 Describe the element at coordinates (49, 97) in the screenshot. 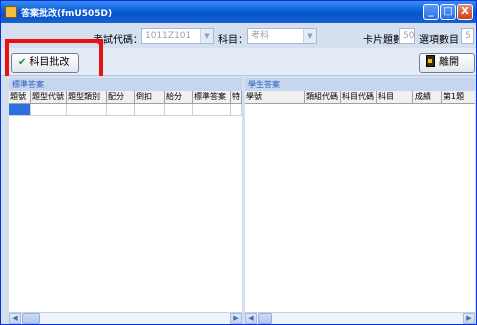

I see `column-header: 題型代號` at that location.